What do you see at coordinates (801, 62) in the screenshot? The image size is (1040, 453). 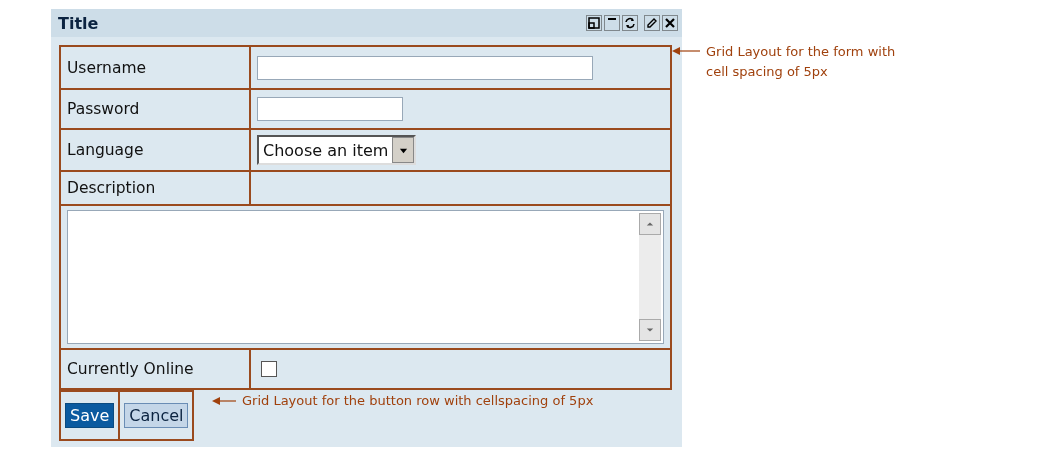 I see `annotation-text: Grid Layout for the form with cell spacing of 5px` at bounding box center [801, 62].